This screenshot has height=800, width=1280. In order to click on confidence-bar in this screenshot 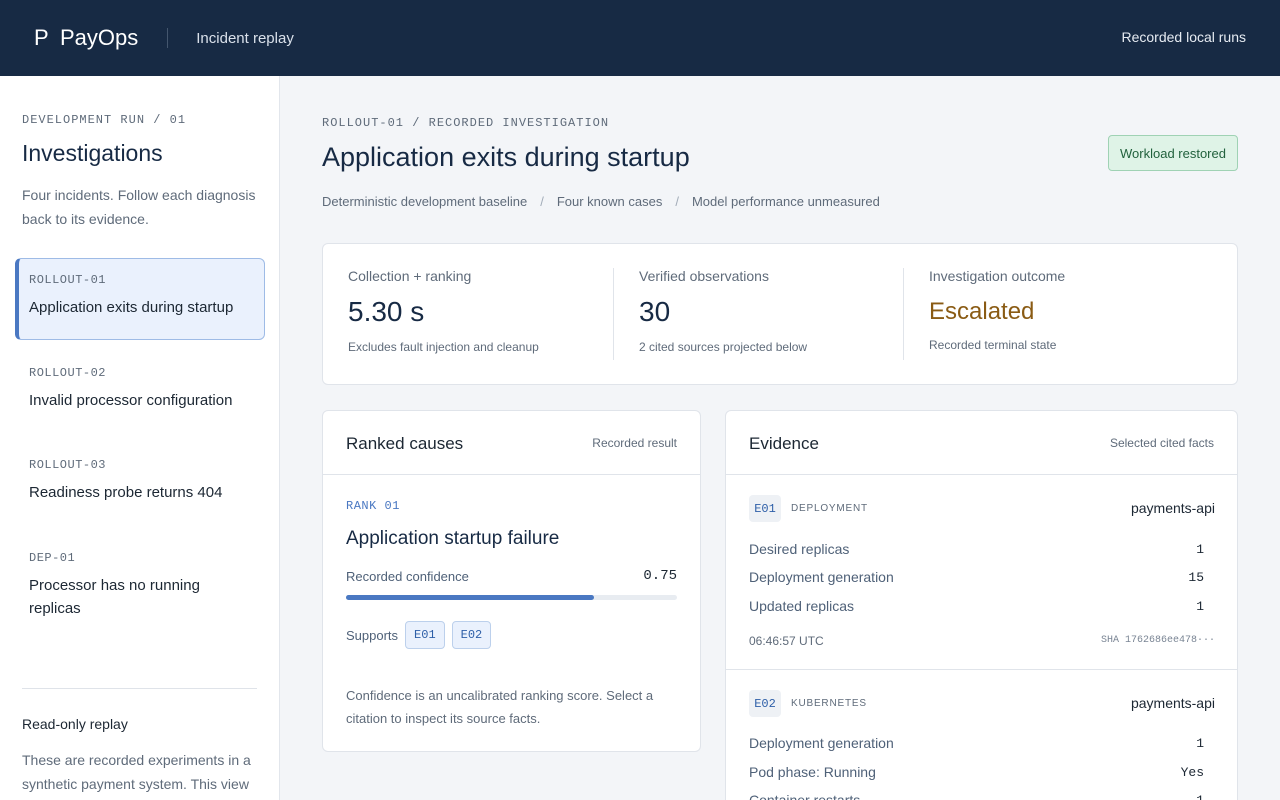, I will do `click(511, 597)`.